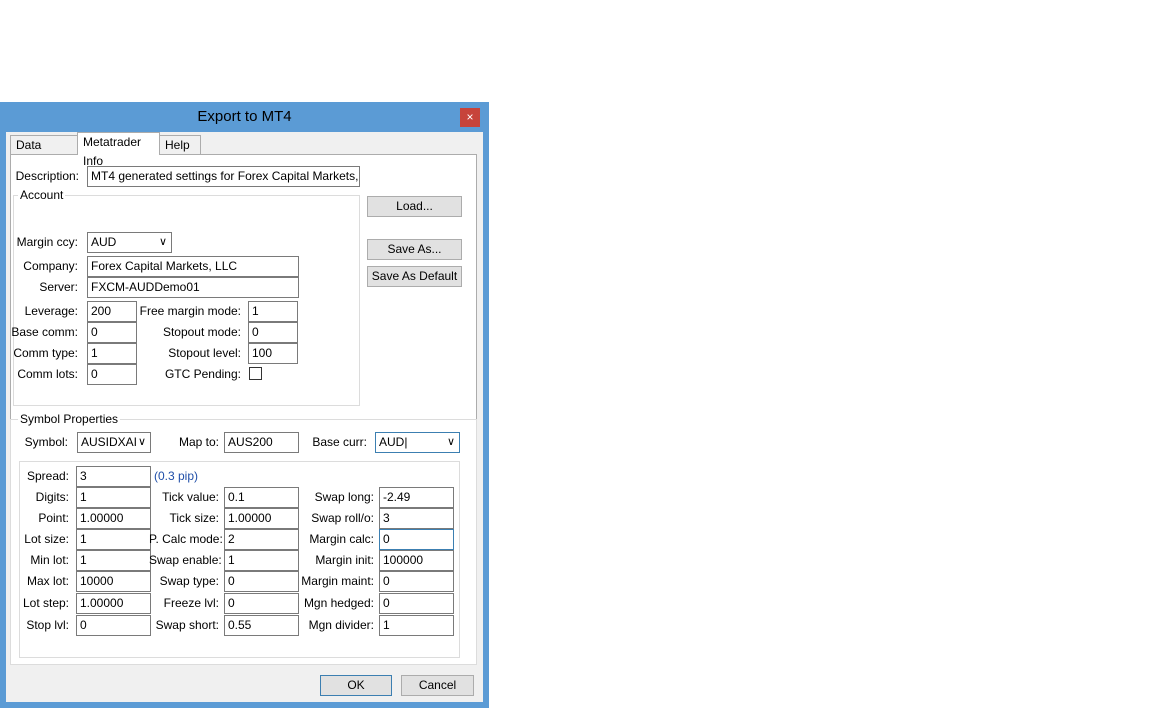  Describe the element at coordinates (193, 287) in the screenshot. I see `server-input: FXCM-AUDDemo01` at that location.